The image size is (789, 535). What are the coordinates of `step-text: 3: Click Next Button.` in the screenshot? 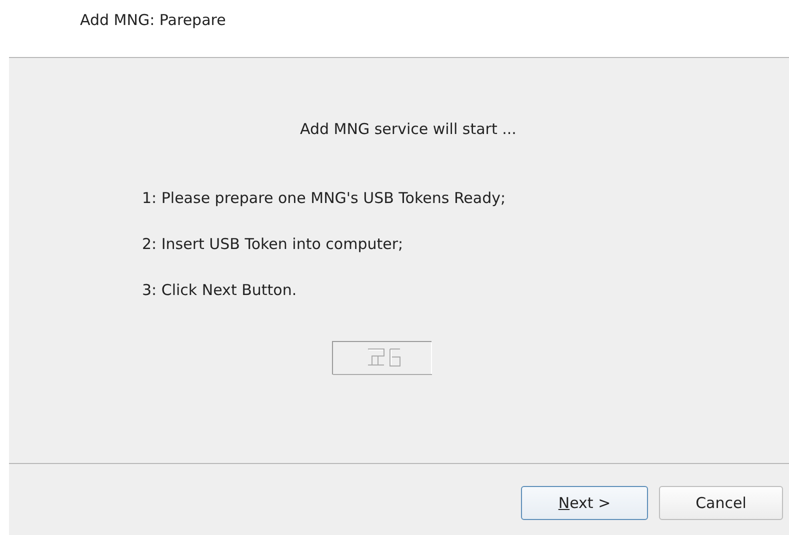 It's located at (220, 290).